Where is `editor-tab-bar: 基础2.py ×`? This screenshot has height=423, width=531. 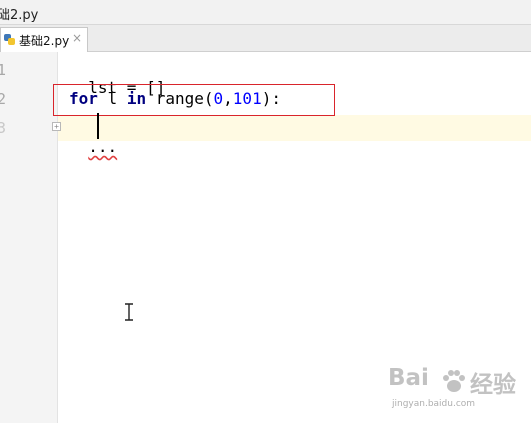
editor-tab-bar: 基础2.py × is located at coordinates (265, 38).